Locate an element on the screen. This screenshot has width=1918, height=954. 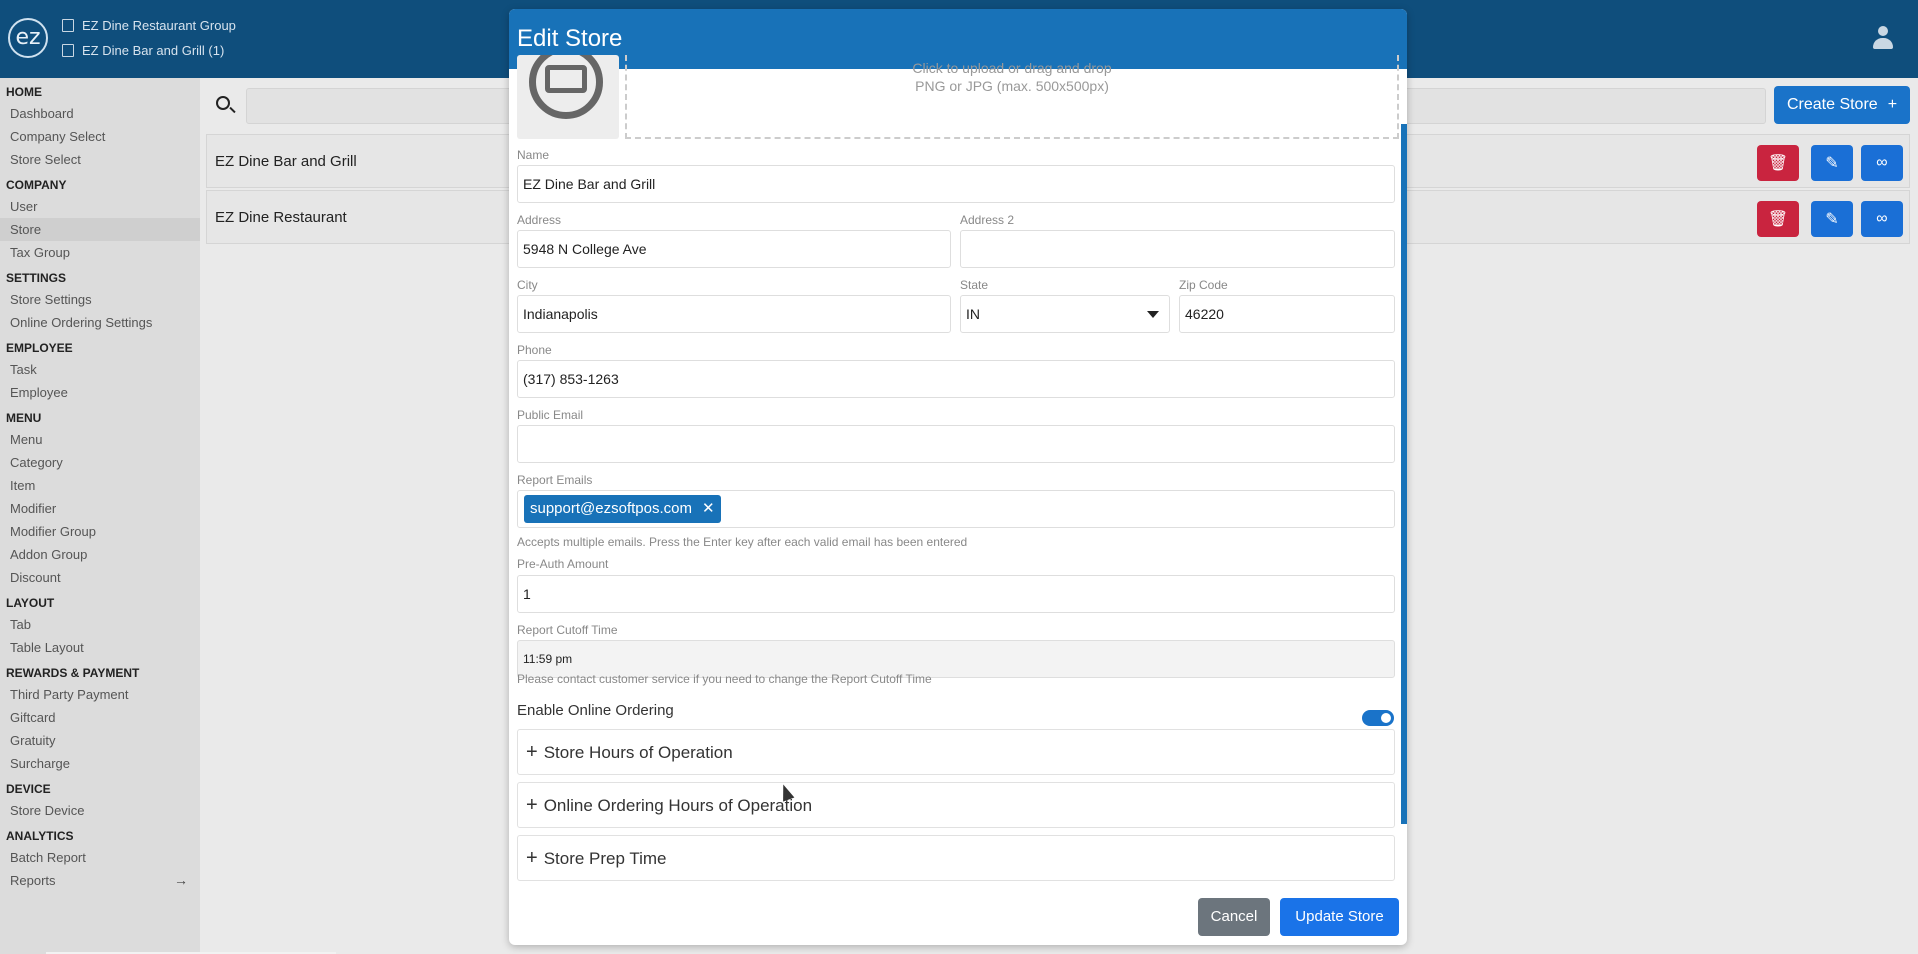
sidebar-item-menu: Menu is located at coordinates (100, 439).